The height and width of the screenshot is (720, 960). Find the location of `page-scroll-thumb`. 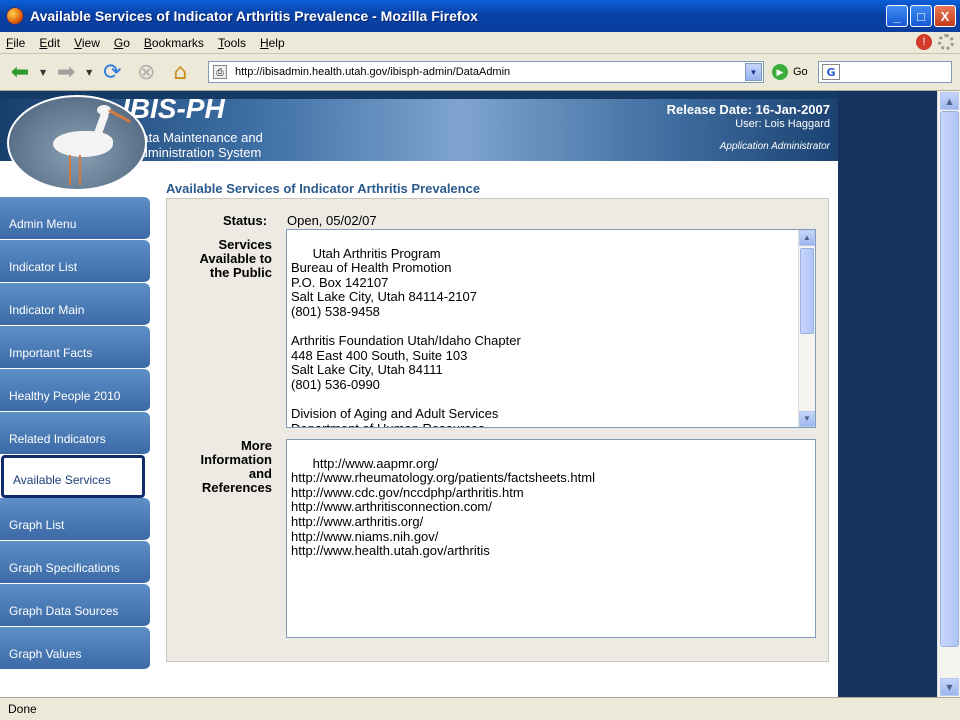

page-scroll-thumb is located at coordinates (949, 379).